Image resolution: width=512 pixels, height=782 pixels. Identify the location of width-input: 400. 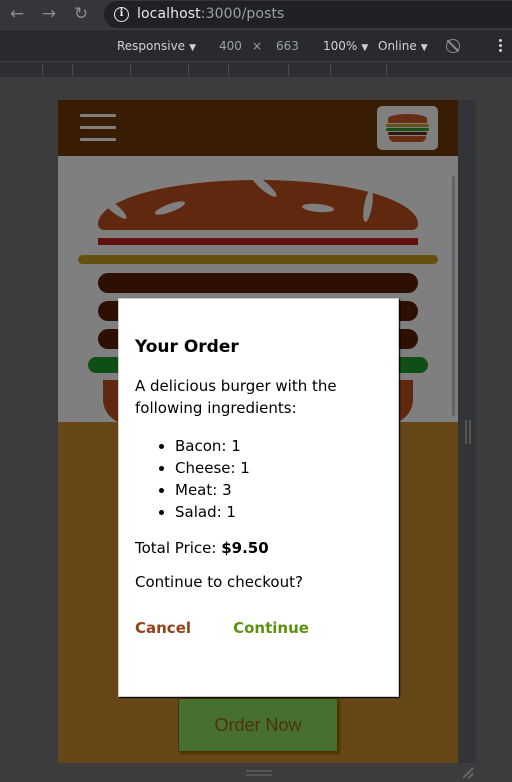
(230, 46).